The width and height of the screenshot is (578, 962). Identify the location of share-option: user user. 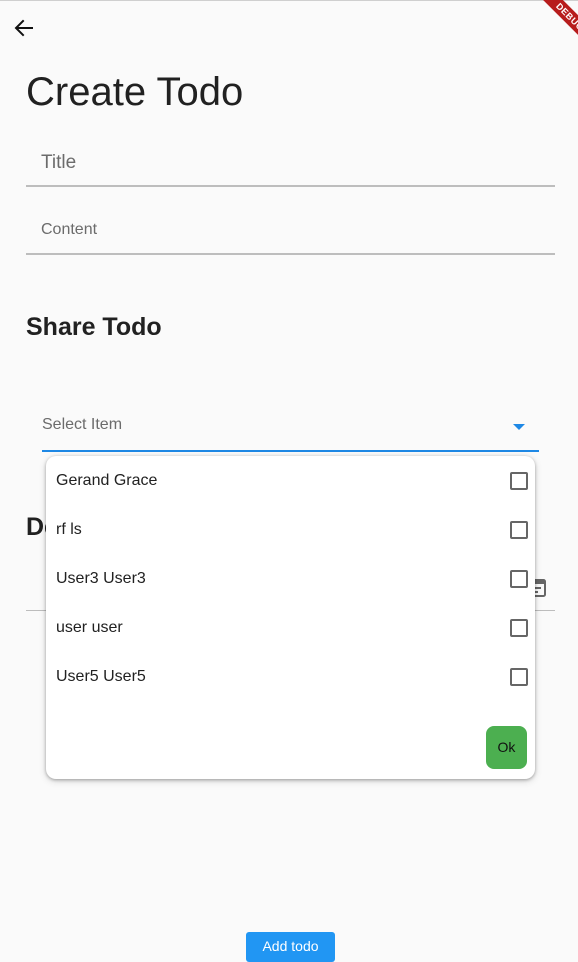
(290, 627).